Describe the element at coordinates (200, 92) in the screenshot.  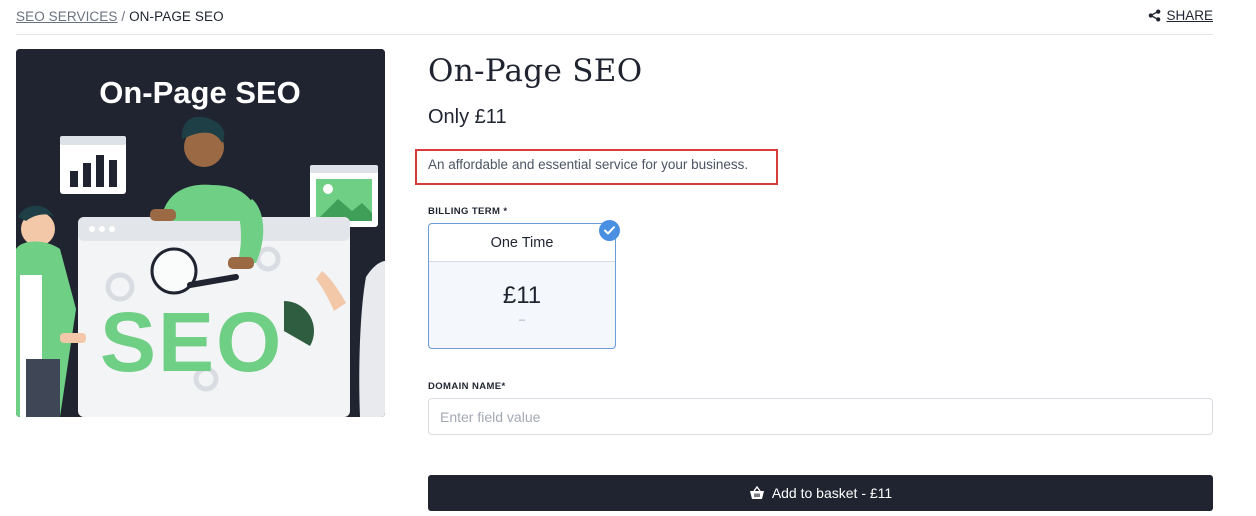
I see `hero-heading: On-Page SEO` at that location.